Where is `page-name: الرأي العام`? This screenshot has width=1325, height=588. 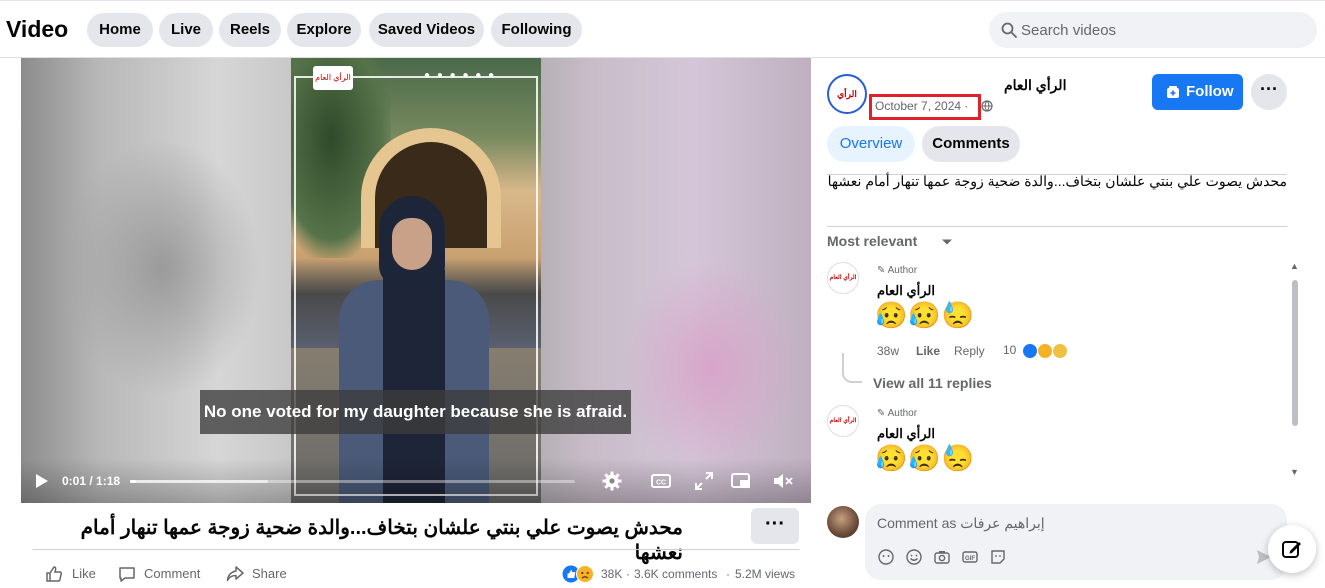 page-name: الرأي العام is located at coordinates (1035, 85).